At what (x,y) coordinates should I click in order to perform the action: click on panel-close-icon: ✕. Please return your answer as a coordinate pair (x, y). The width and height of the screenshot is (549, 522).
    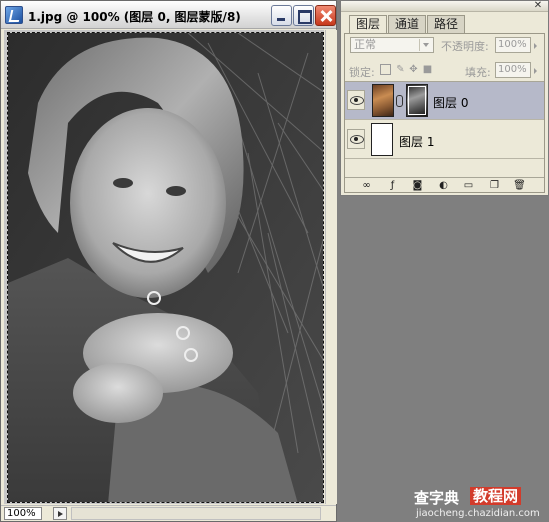
    Looking at the image, I should click on (538, 6).